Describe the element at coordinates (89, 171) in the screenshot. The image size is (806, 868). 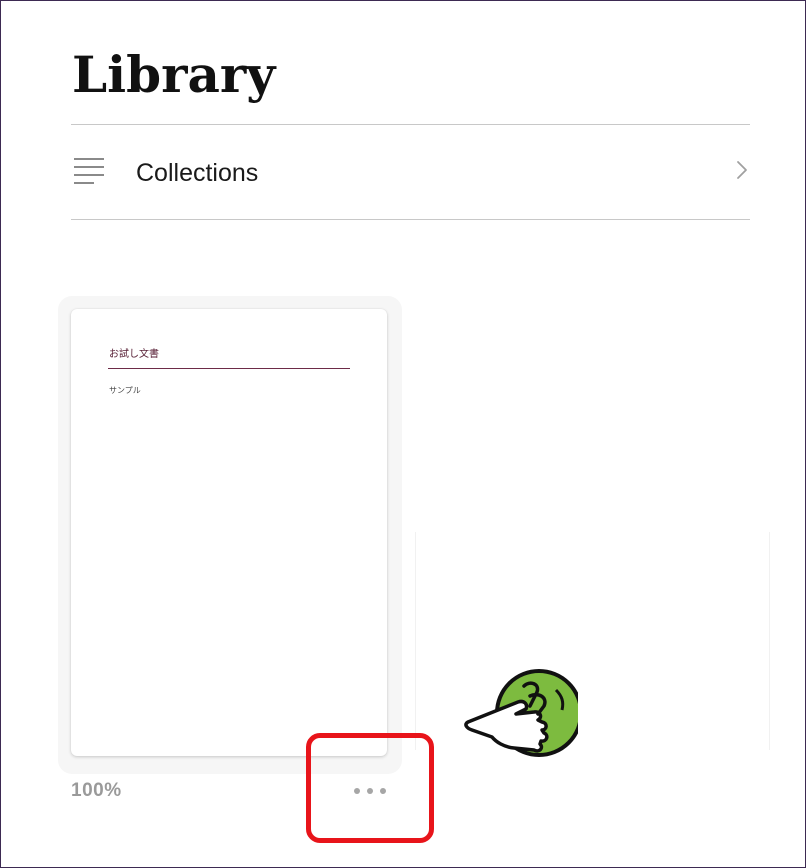
I see `list-icon` at that location.